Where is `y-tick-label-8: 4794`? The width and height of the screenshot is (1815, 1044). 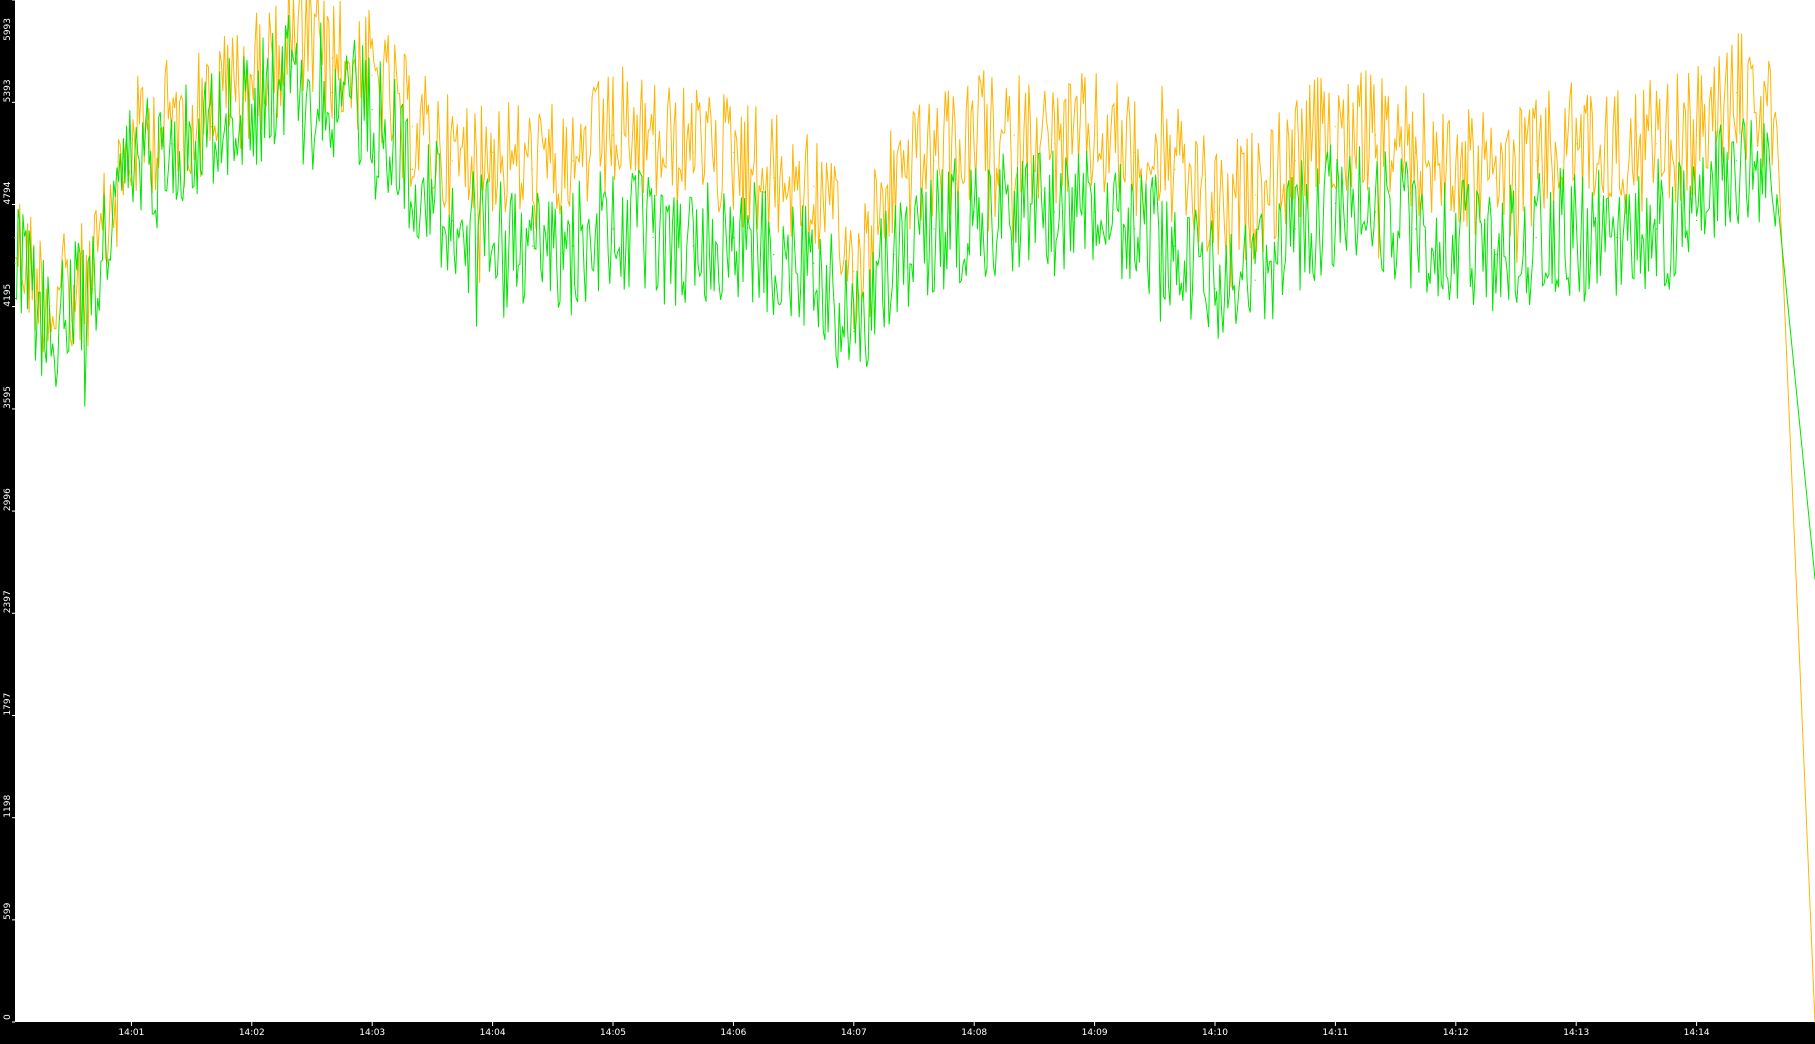 y-tick-label-8: 4794 is located at coordinates (8, 192).